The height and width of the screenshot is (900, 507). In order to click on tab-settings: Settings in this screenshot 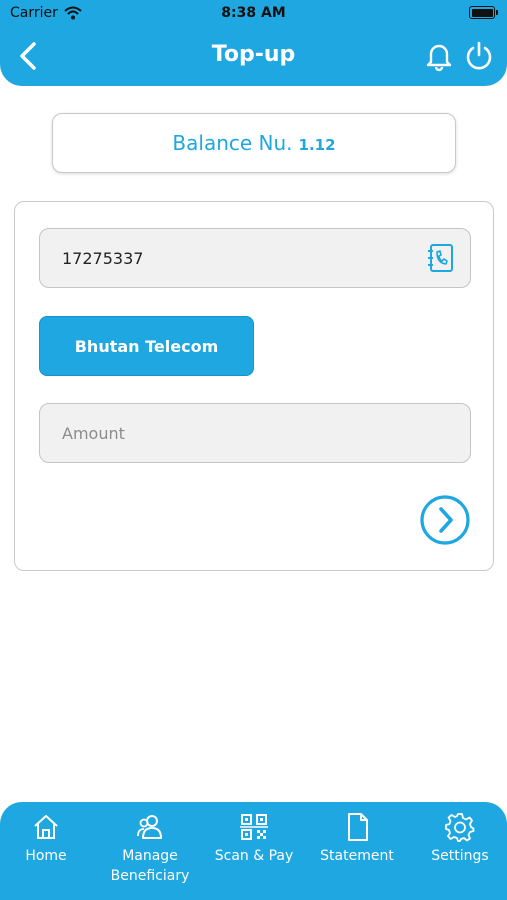, I will do `click(457, 839)`.